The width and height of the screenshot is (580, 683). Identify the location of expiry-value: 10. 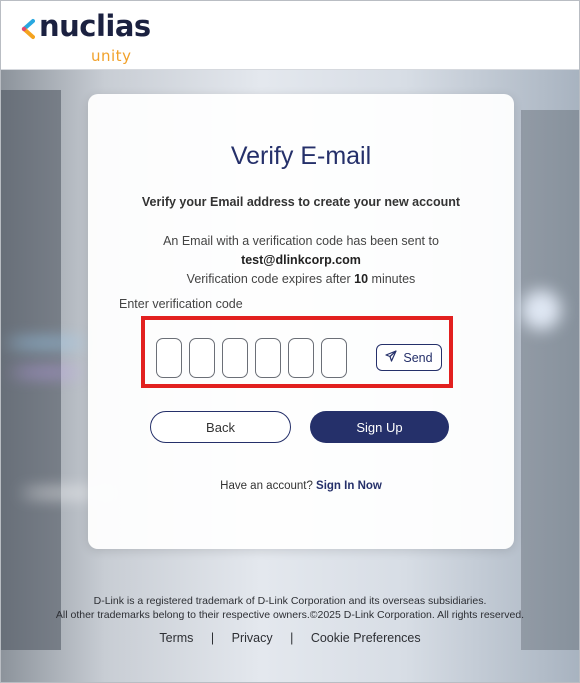
(361, 279).